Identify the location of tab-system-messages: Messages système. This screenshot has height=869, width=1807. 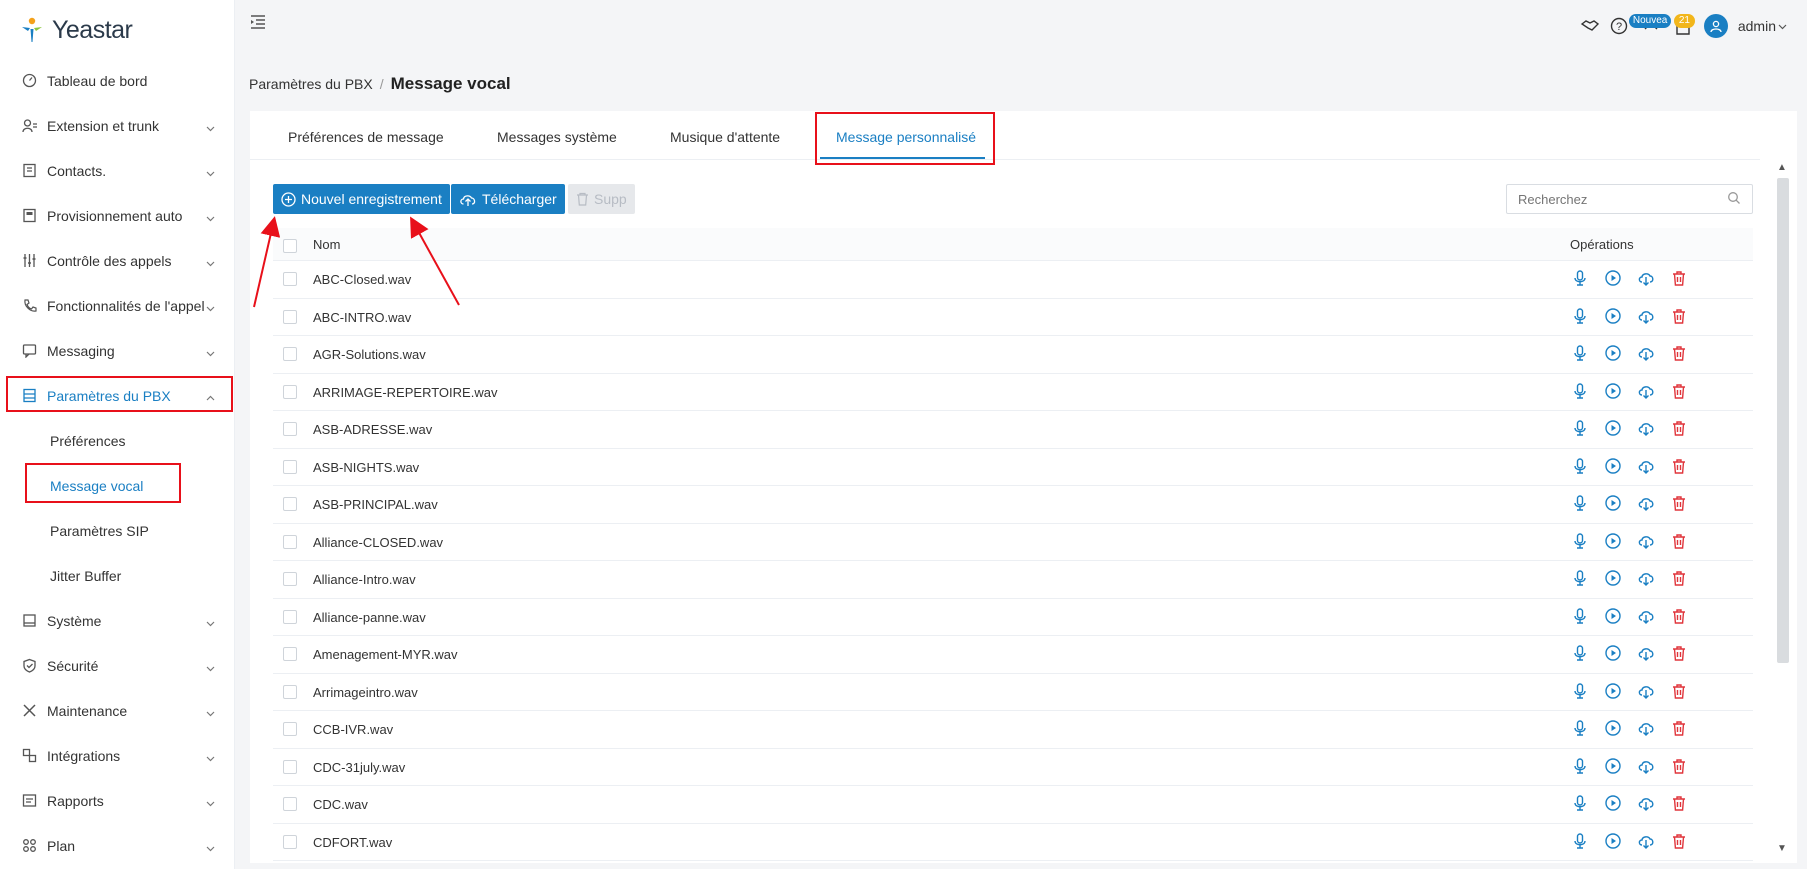
(557, 137).